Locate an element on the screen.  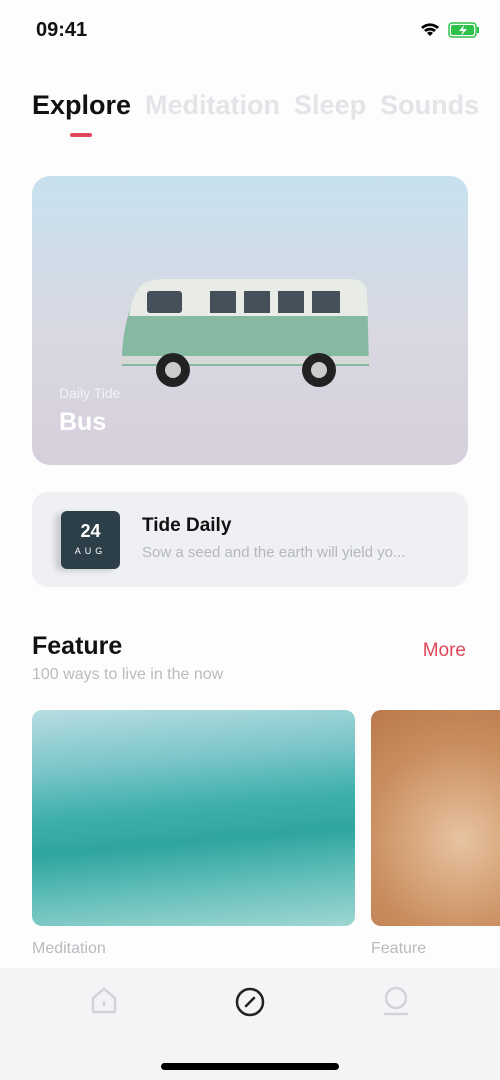
bus-image is located at coordinates (244, 333).